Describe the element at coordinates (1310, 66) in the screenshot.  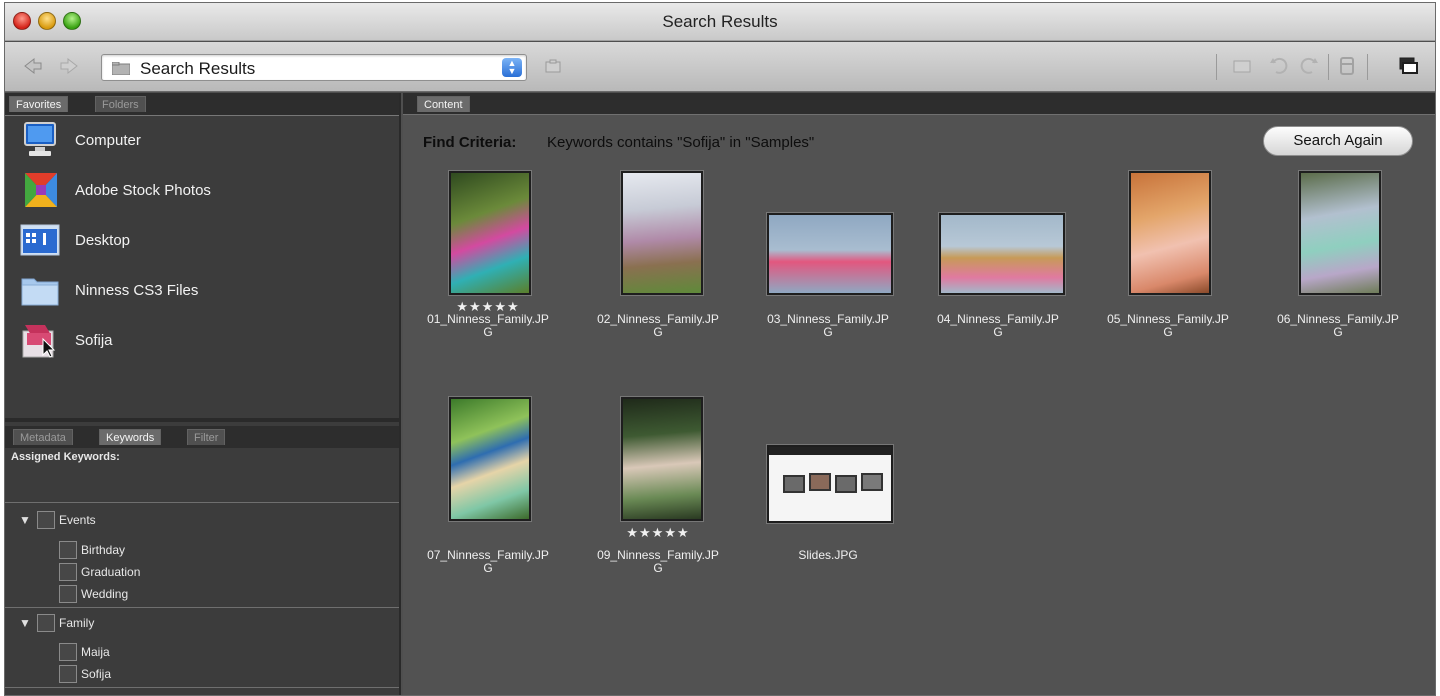
I see `rotate-right-icon` at that location.